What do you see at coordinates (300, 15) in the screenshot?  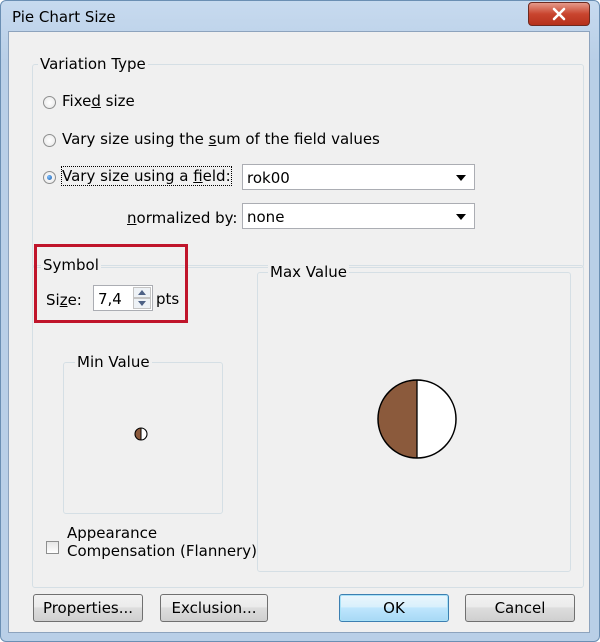 I see `title-bar: Pie Chart Size` at bounding box center [300, 15].